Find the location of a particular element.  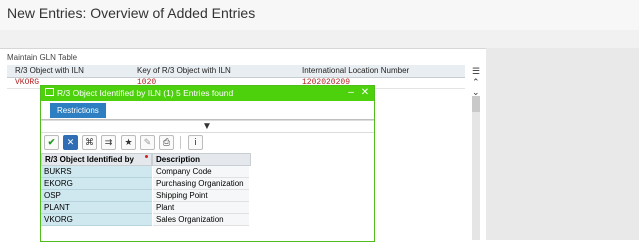

grid-key-cell: PLANT is located at coordinates (96, 208).